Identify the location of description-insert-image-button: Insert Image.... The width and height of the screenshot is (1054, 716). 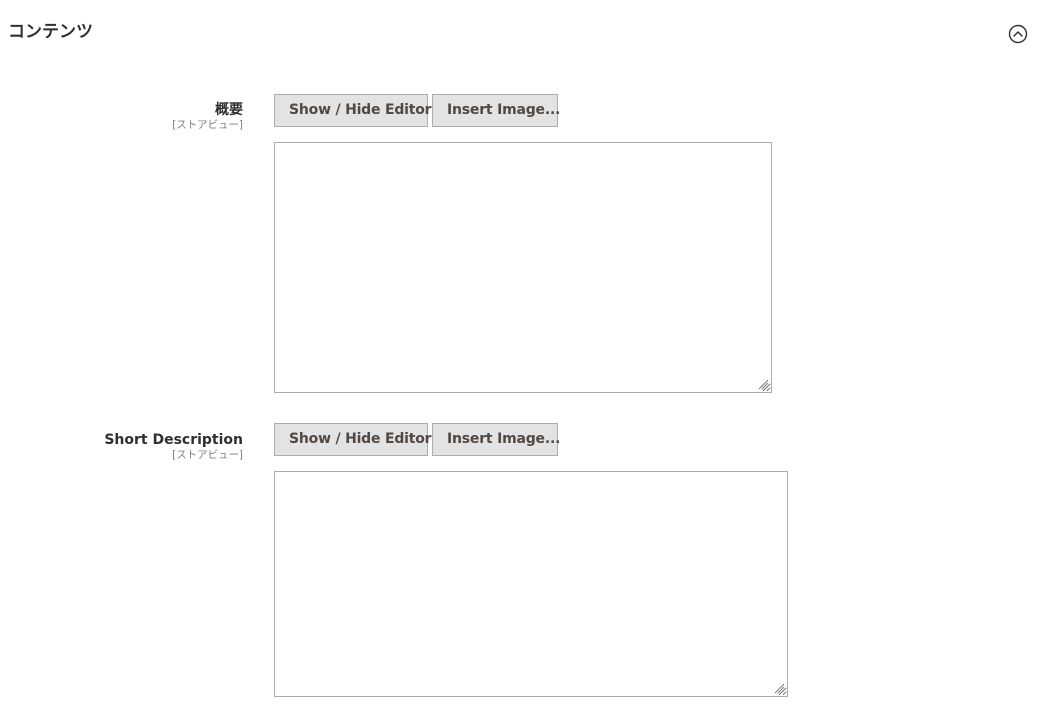
(496, 110).